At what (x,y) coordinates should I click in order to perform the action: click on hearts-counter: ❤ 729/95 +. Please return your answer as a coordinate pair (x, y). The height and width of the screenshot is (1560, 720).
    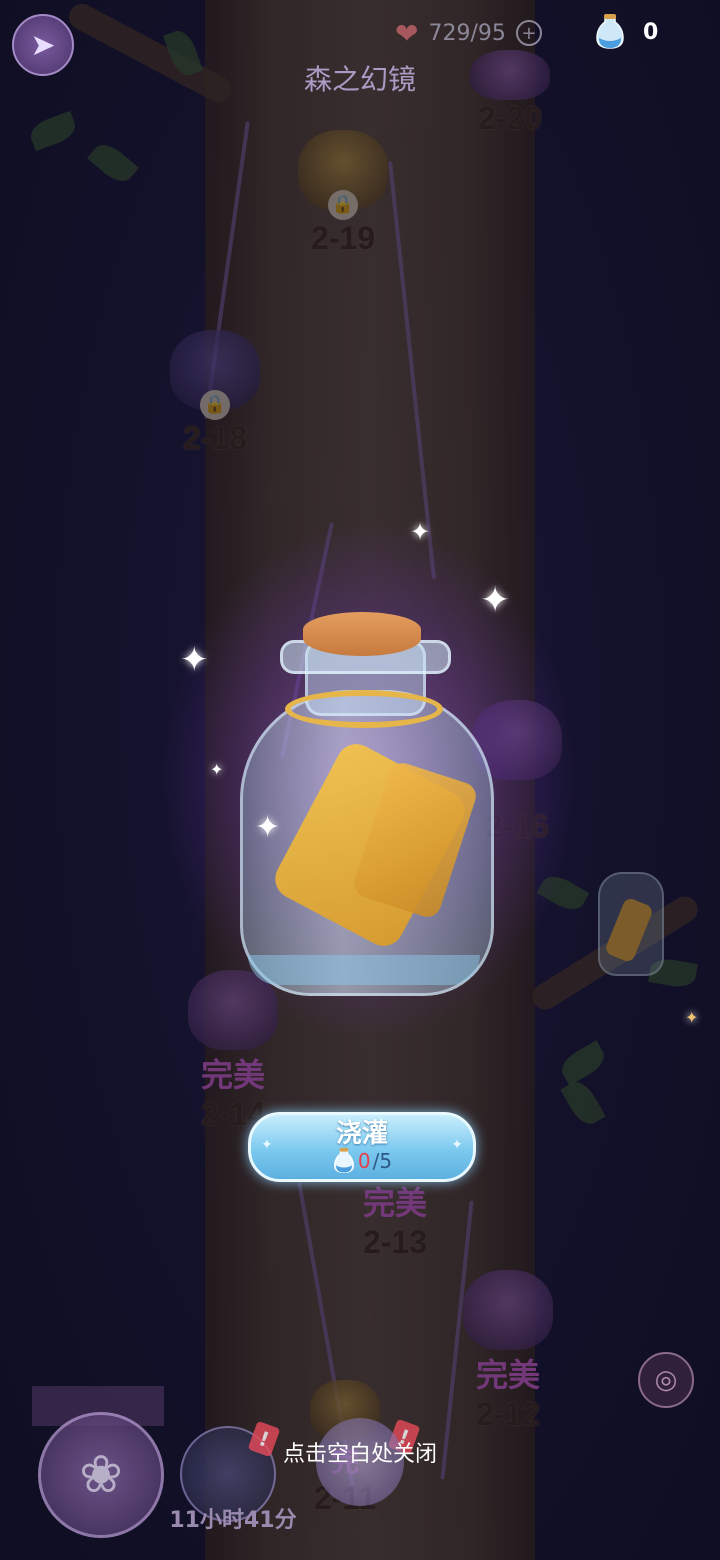
    Looking at the image, I should click on (468, 33).